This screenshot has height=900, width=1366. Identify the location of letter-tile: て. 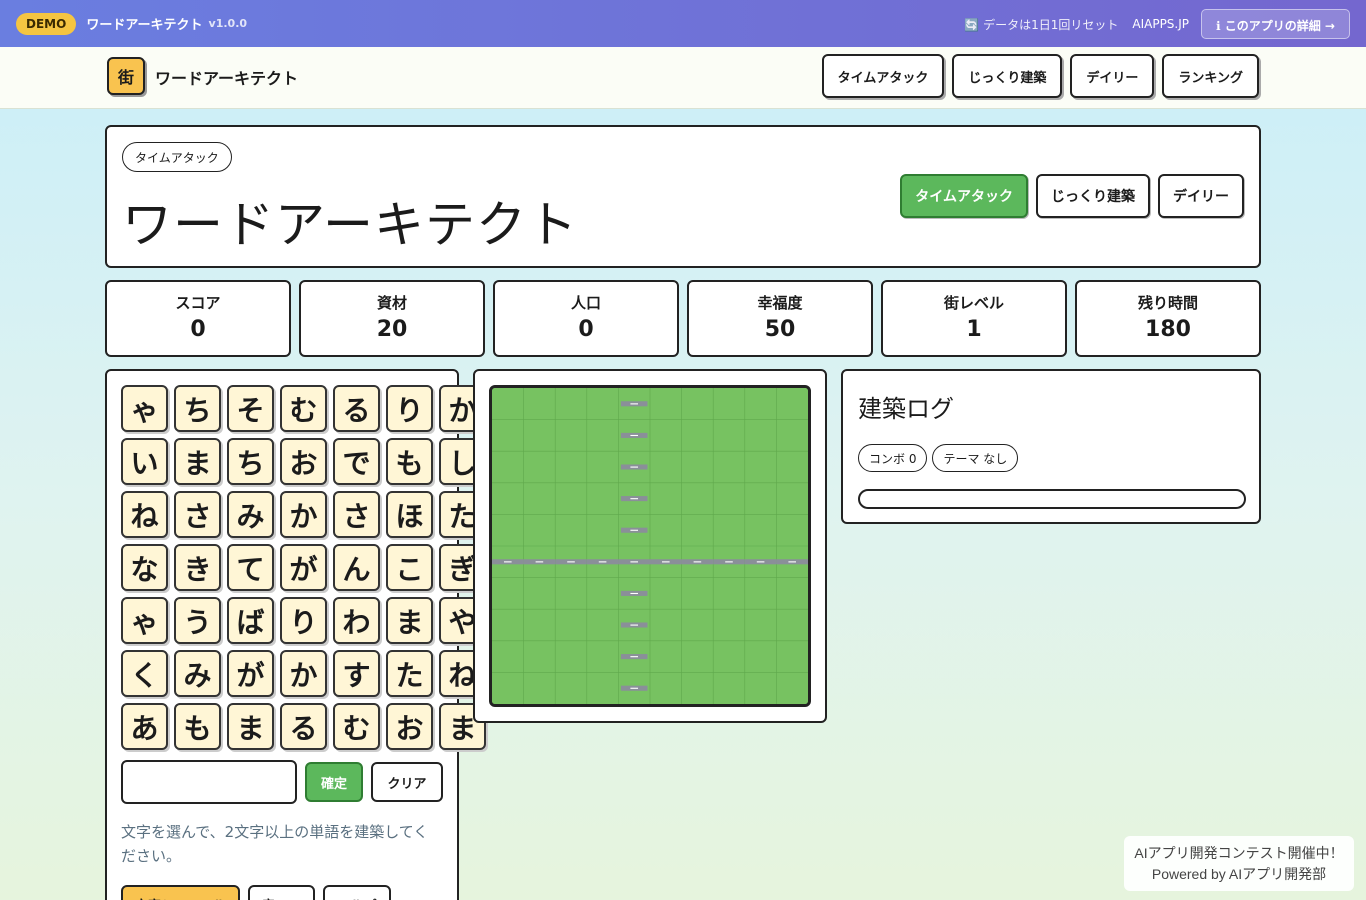
(250, 567).